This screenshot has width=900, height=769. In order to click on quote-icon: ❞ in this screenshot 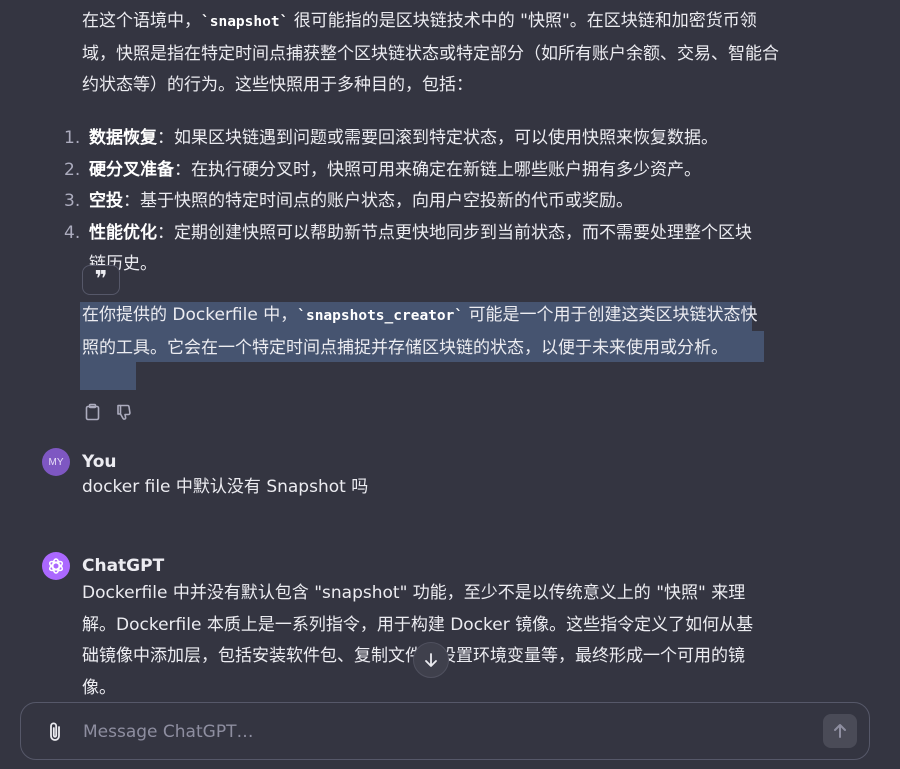, I will do `click(101, 279)`.